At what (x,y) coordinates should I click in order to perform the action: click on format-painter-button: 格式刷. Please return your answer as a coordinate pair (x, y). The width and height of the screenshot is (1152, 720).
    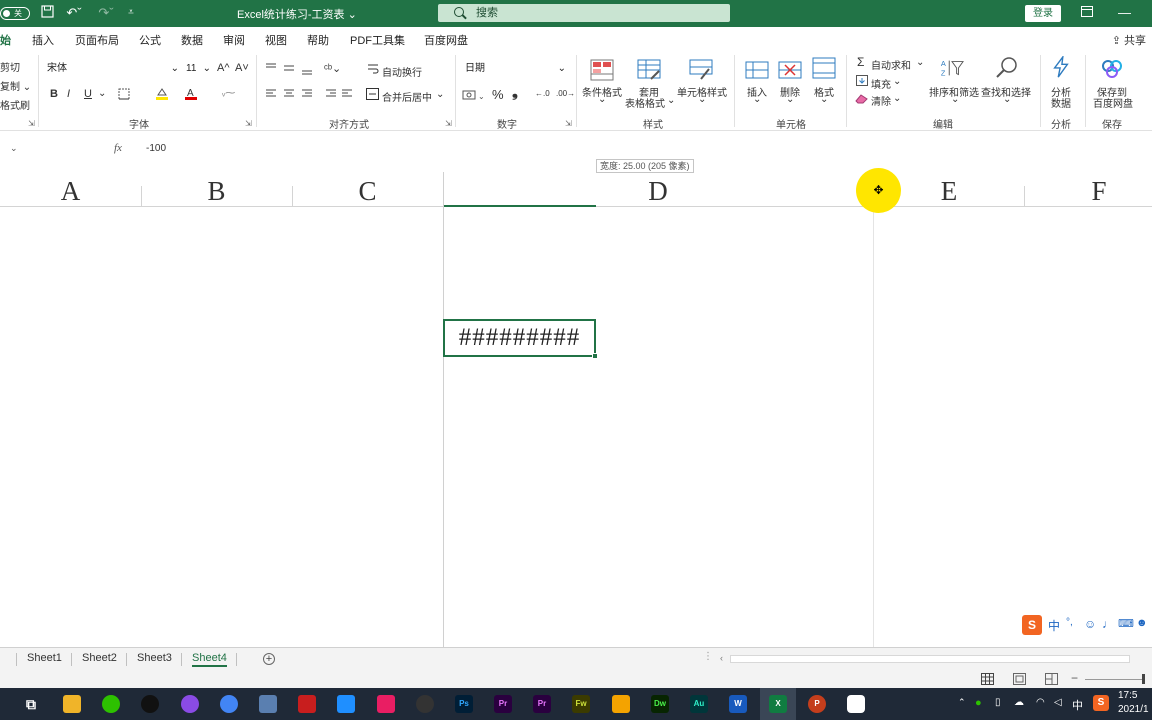
    Looking at the image, I should click on (15, 104).